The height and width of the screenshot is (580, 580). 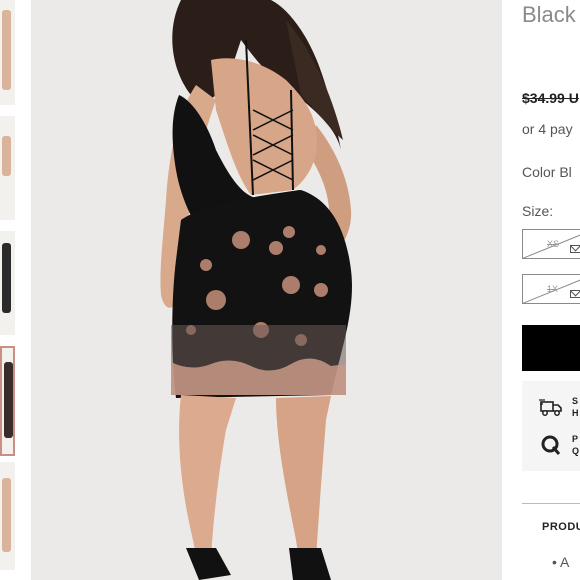 What do you see at coordinates (7, 401) in the screenshot?
I see `thumbnail-4-selected` at bounding box center [7, 401].